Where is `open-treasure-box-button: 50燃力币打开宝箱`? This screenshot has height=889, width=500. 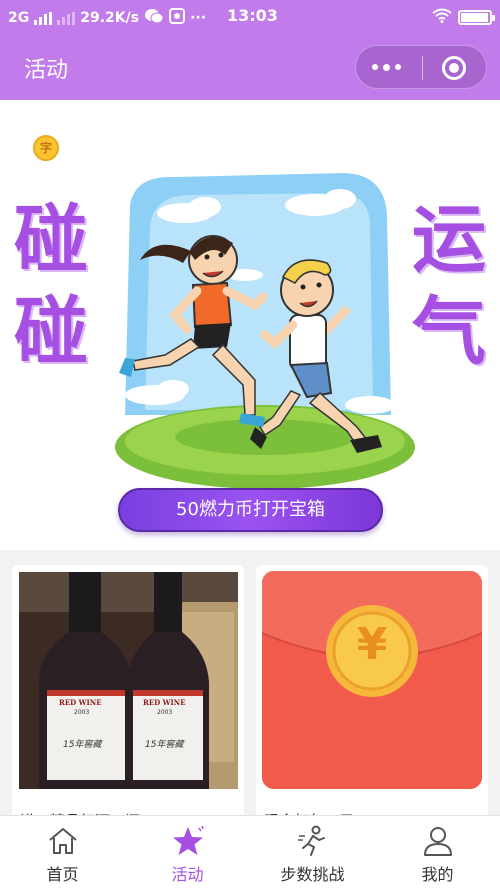
open-treasure-box-button: 50燃力币打开宝箱 is located at coordinates (250, 510).